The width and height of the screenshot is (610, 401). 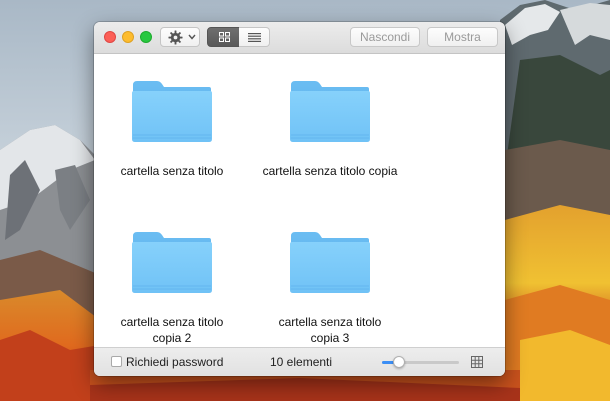 I want to click on hide-button: Nascondi, so click(x=385, y=37).